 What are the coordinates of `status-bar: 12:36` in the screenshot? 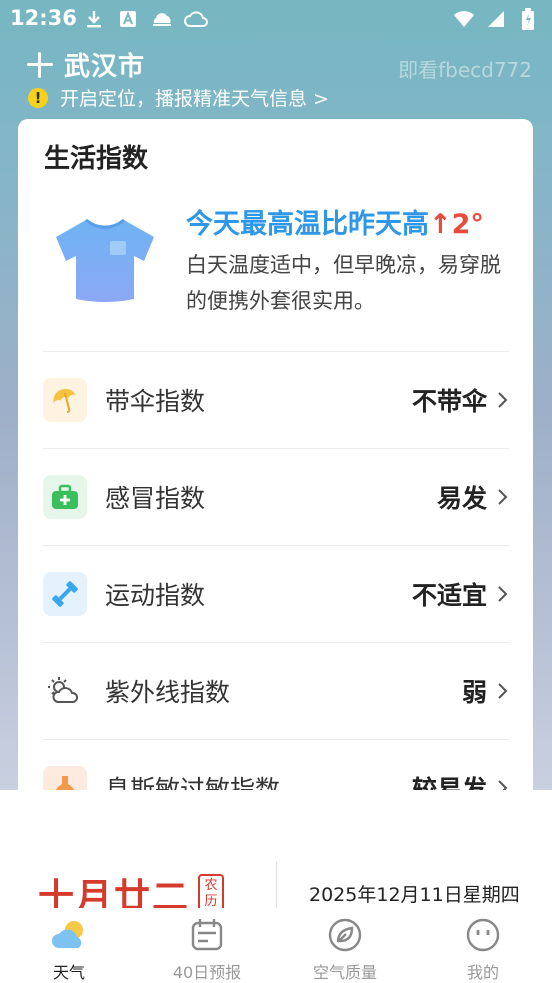 It's located at (276, 19).